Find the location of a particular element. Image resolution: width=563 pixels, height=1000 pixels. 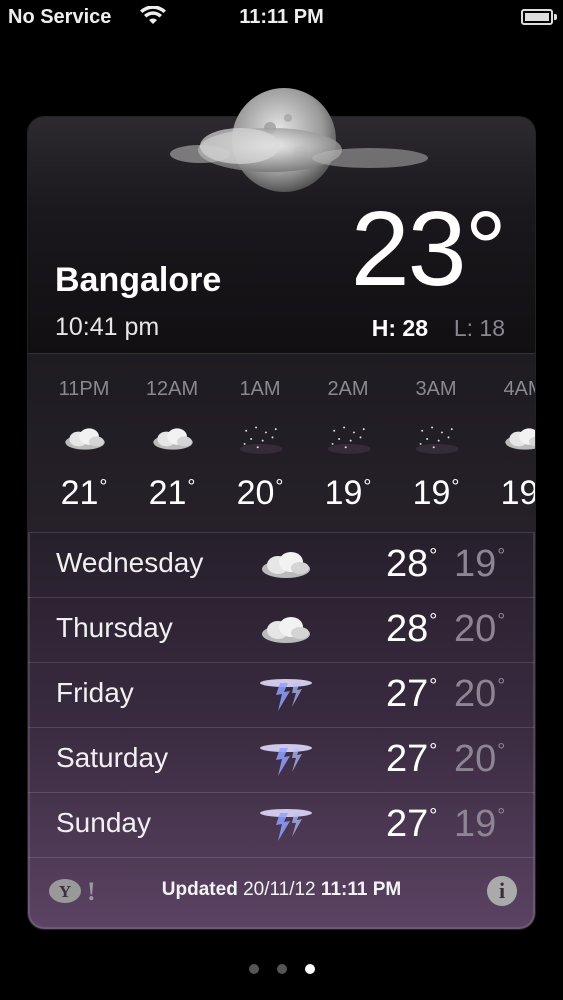

hourly-item: 4AM 19° is located at coordinates (508, 443).